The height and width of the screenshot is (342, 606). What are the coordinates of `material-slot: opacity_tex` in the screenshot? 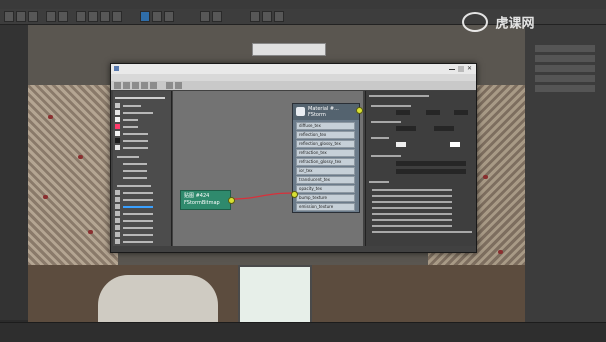 It's located at (325, 189).